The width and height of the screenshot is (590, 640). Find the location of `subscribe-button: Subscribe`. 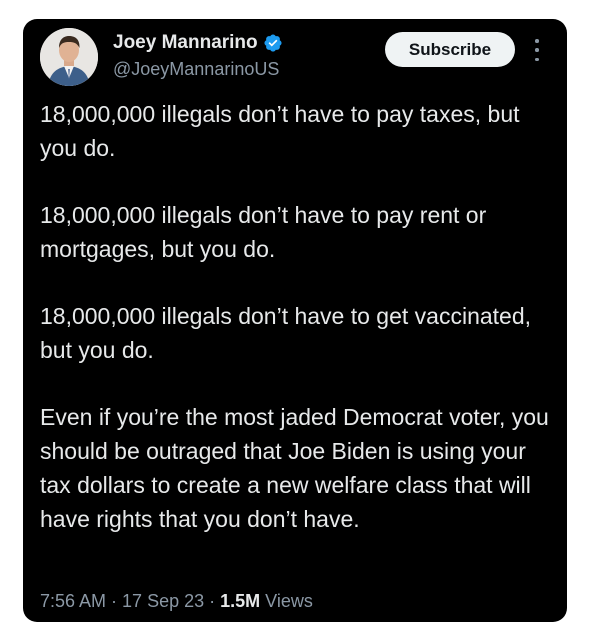

subscribe-button: Subscribe is located at coordinates (450, 49).